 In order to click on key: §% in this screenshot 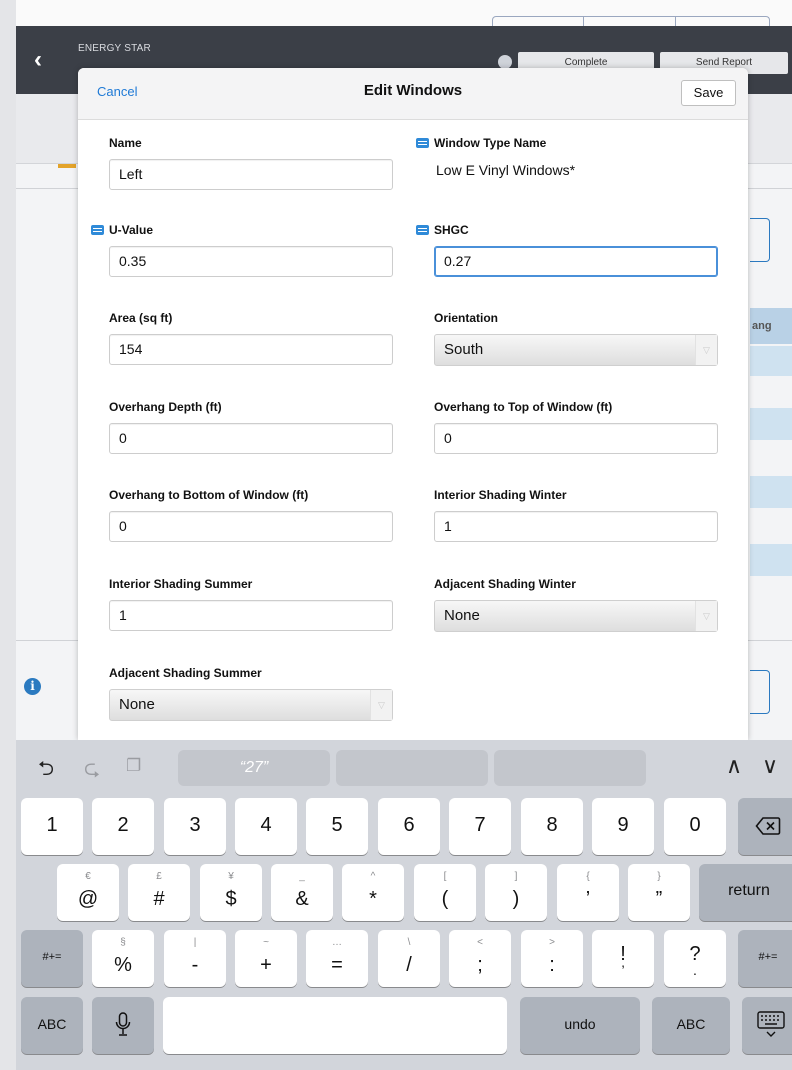, I will do `click(123, 958)`.